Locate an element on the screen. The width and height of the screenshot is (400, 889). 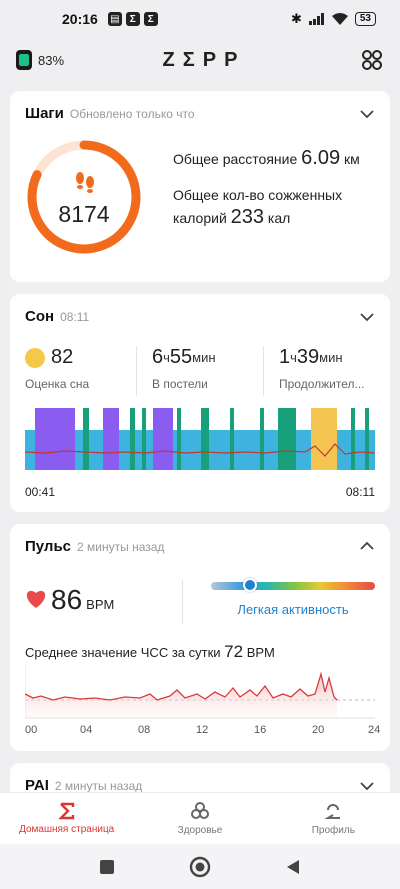
distance-unit: км is located at coordinates (351, 159).